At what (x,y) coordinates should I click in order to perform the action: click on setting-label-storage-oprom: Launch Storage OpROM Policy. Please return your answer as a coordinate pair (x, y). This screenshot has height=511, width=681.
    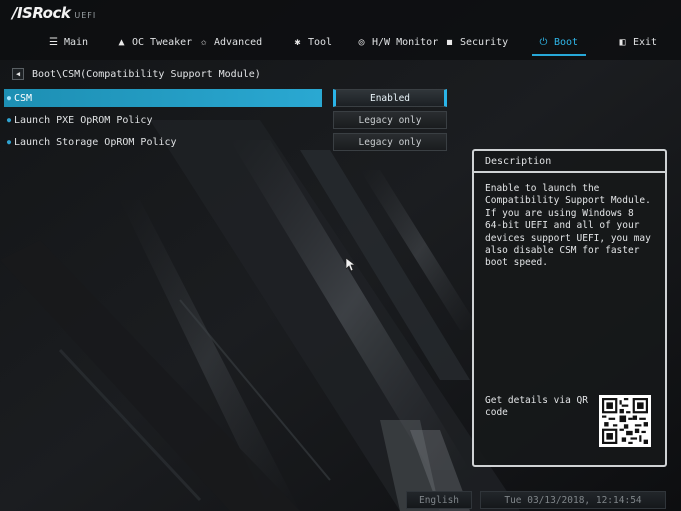
    Looking at the image, I should click on (95, 142).